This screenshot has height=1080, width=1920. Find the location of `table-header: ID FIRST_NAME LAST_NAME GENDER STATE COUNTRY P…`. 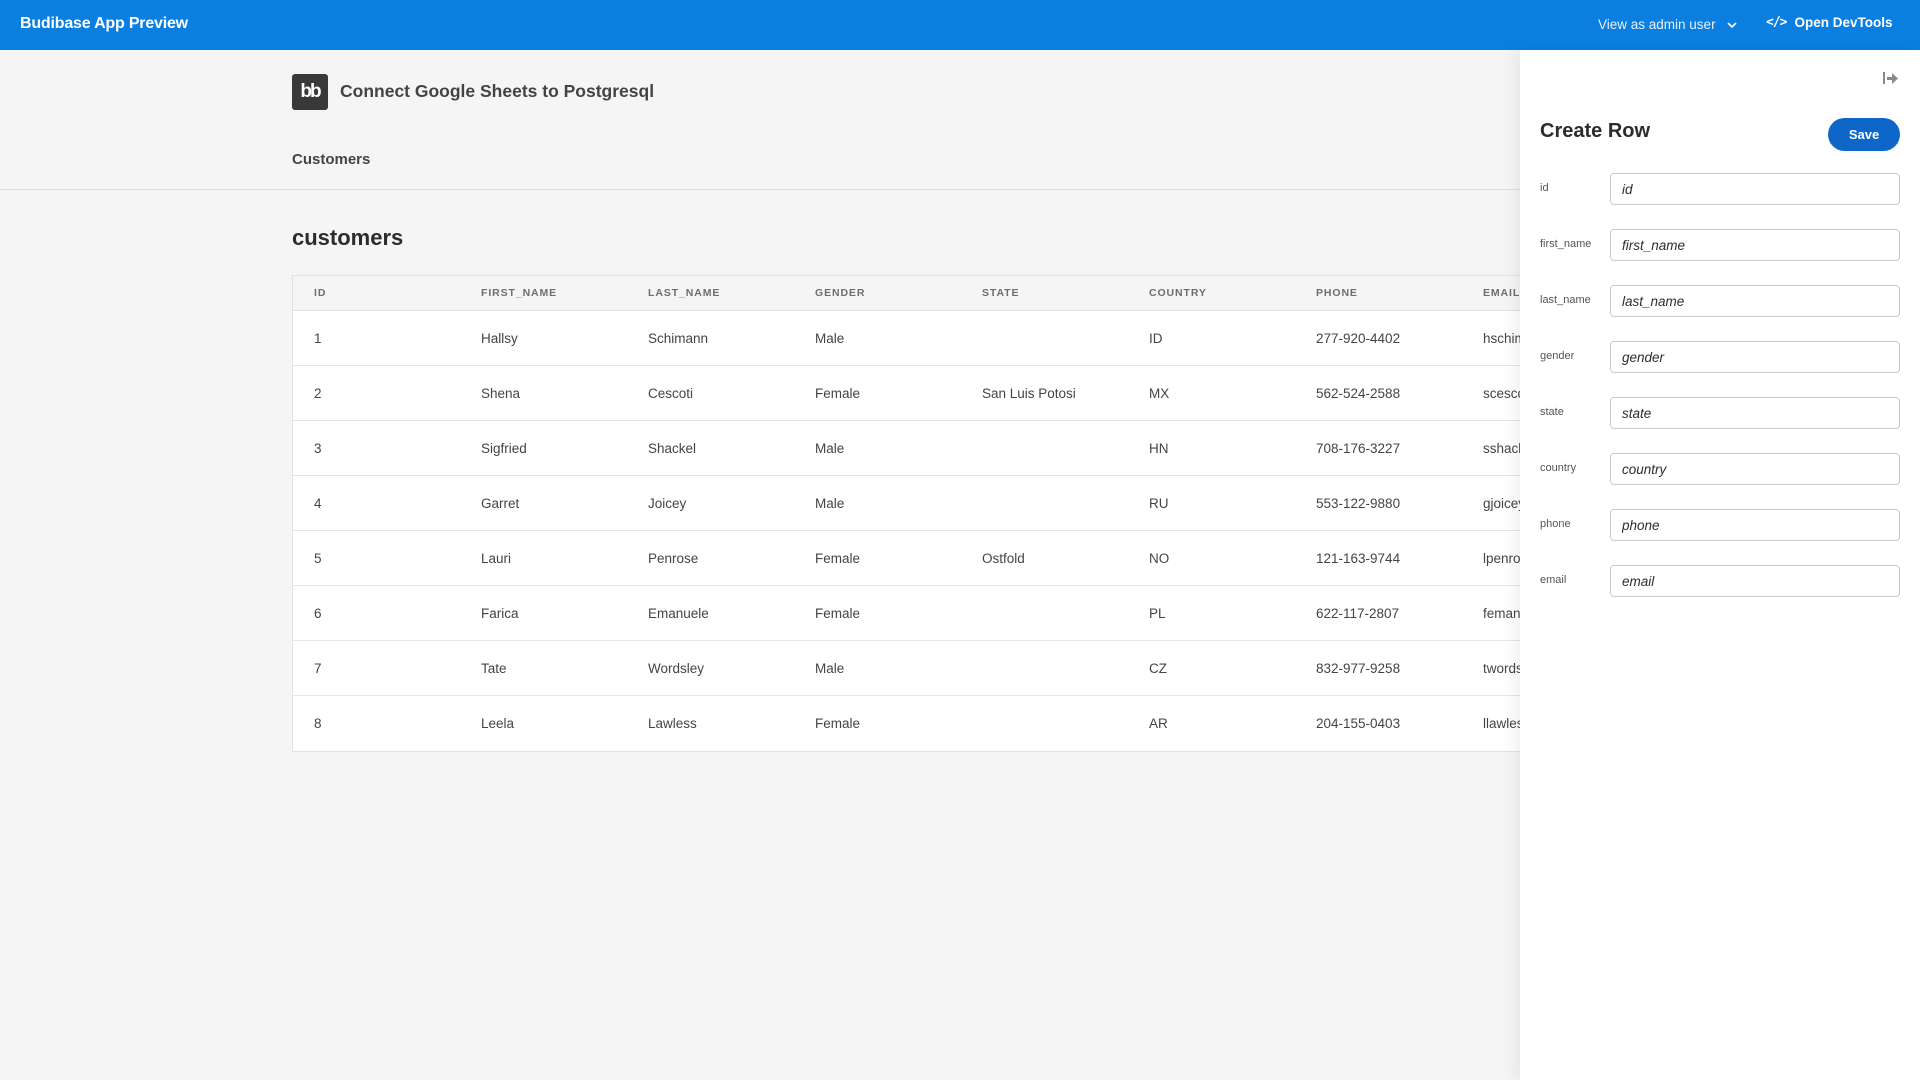

table-header: ID FIRST_NAME LAST_NAME GENDER STATE COUNTRY P… is located at coordinates (962, 293).